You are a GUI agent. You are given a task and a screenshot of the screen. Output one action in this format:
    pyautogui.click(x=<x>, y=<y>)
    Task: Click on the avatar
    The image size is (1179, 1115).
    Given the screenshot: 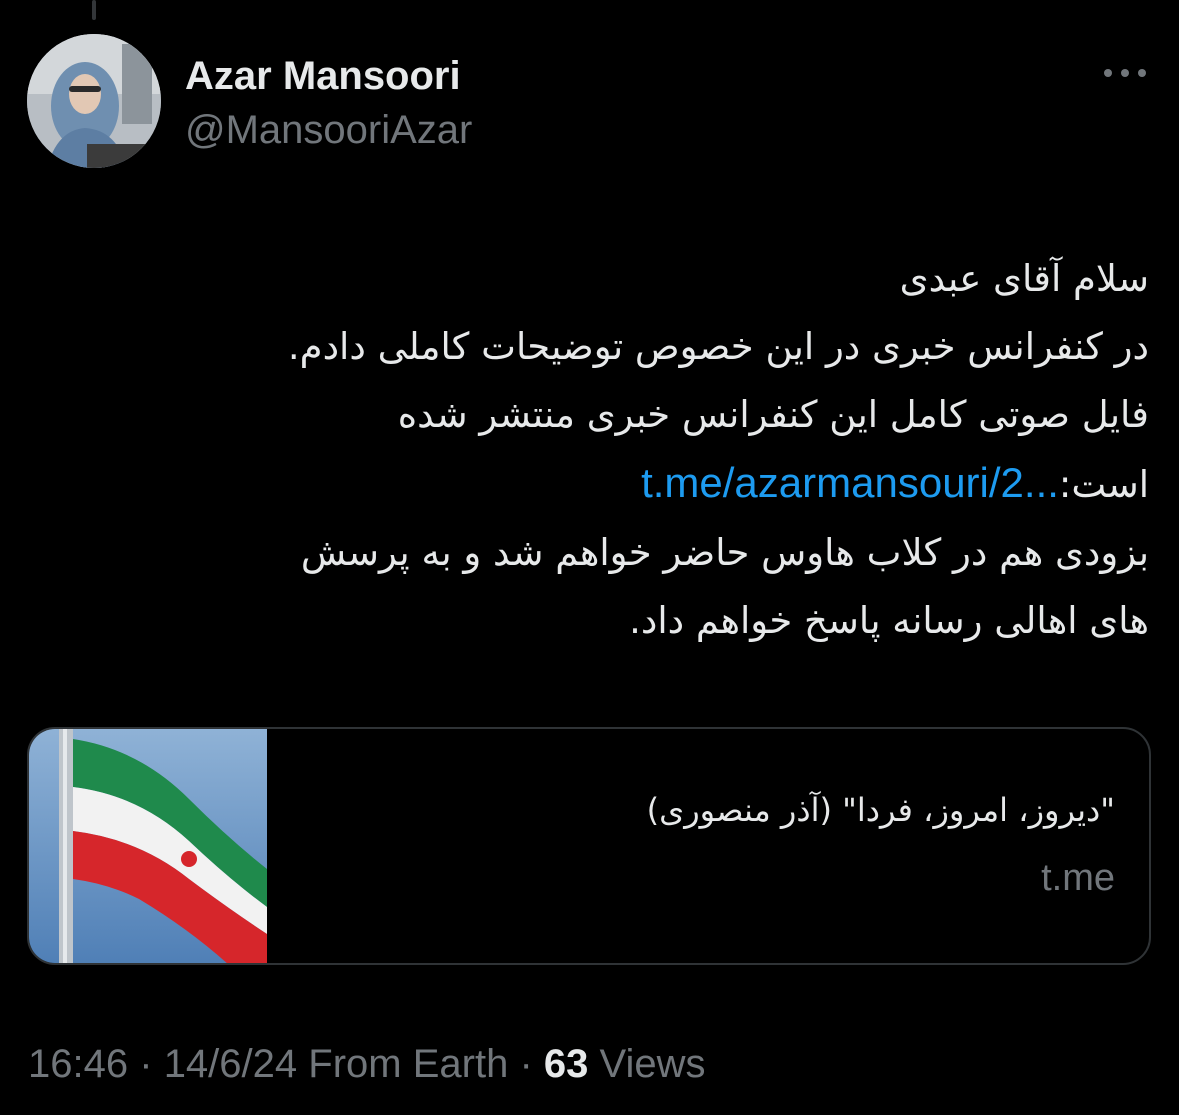 What is the action you would take?
    pyautogui.click(x=94, y=101)
    